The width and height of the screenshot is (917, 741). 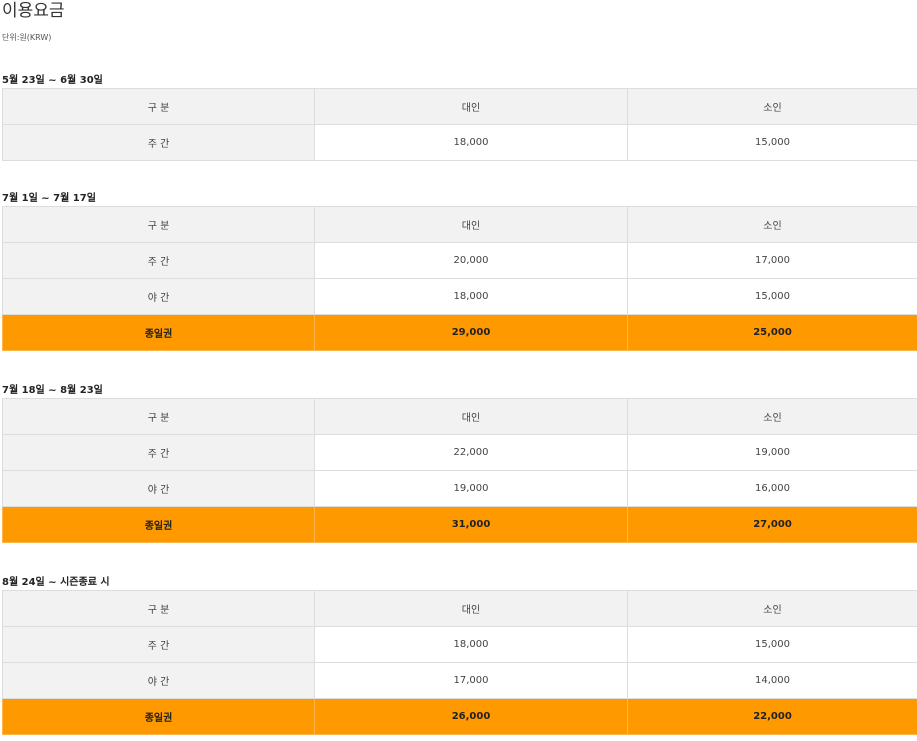 I want to click on table-row-all-day-pass: 종일권 26,000 22,000, so click(x=459, y=716).